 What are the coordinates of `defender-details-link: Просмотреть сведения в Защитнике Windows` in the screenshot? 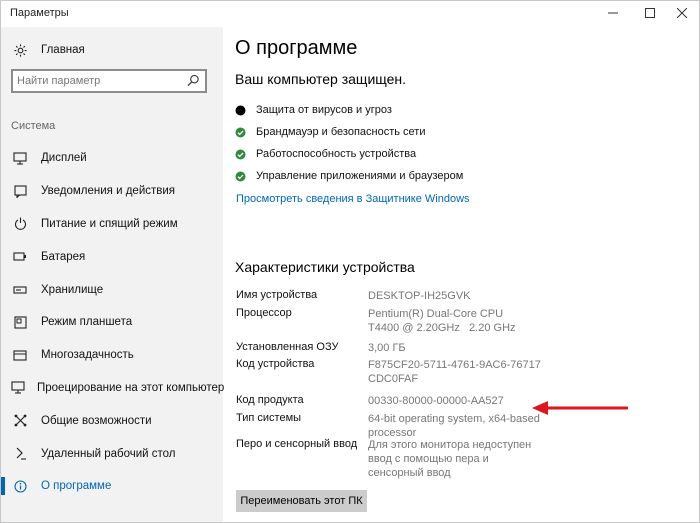 It's located at (353, 199).